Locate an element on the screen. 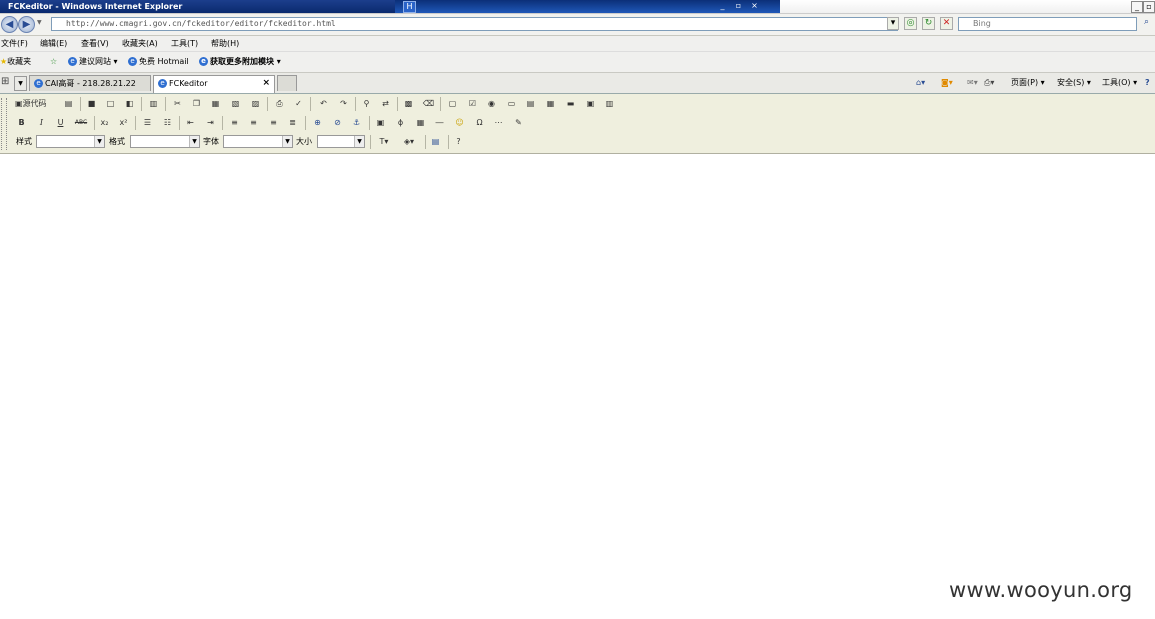  new-tab-button is located at coordinates (287, 83).